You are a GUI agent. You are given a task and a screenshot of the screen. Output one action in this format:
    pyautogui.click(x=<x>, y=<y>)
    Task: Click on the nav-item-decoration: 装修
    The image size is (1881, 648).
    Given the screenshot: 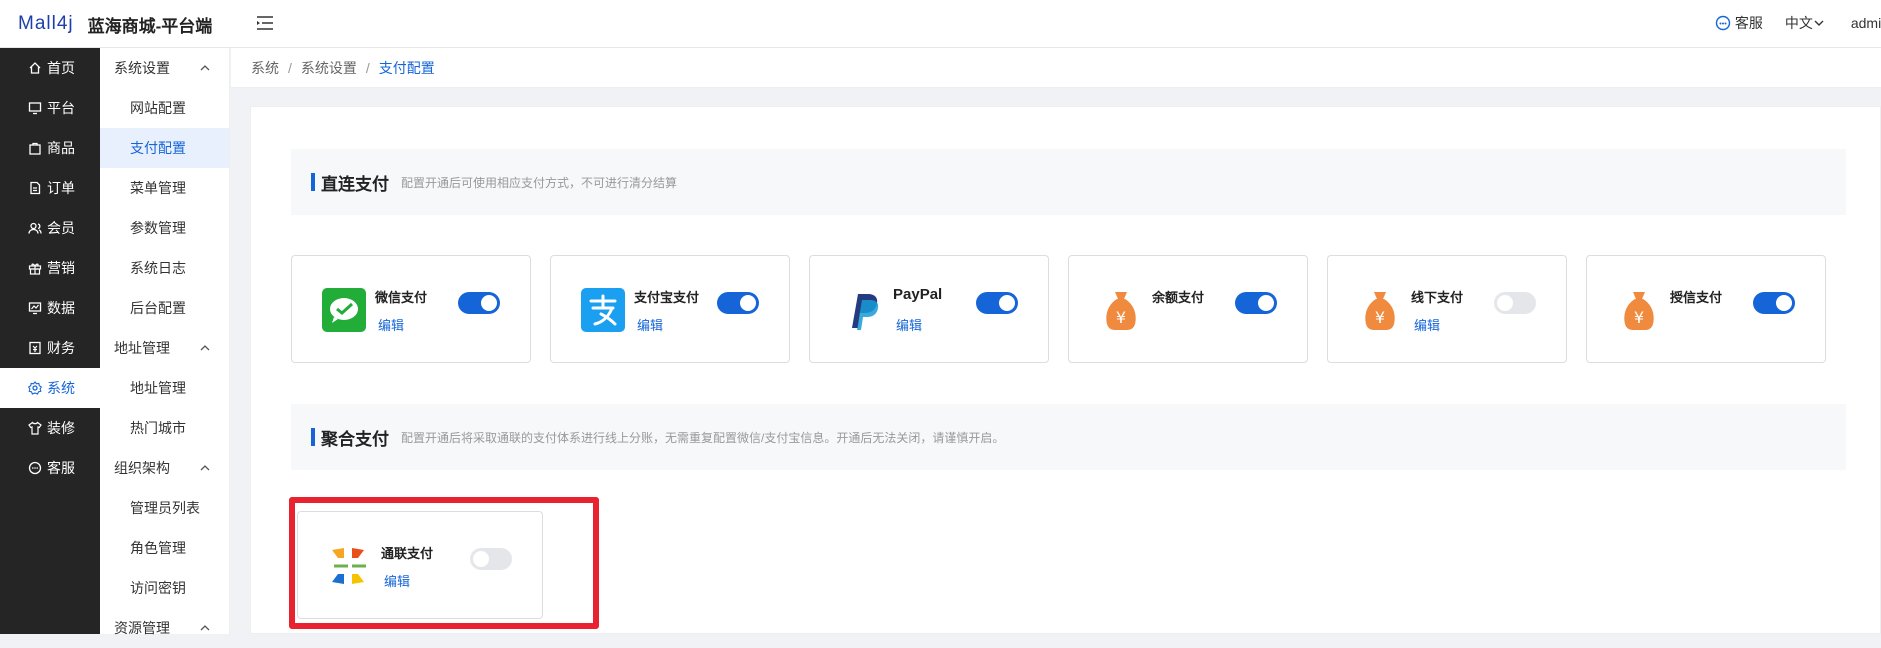 What is the action you would take?
    pyautogui.click(x=50, y=428)
    